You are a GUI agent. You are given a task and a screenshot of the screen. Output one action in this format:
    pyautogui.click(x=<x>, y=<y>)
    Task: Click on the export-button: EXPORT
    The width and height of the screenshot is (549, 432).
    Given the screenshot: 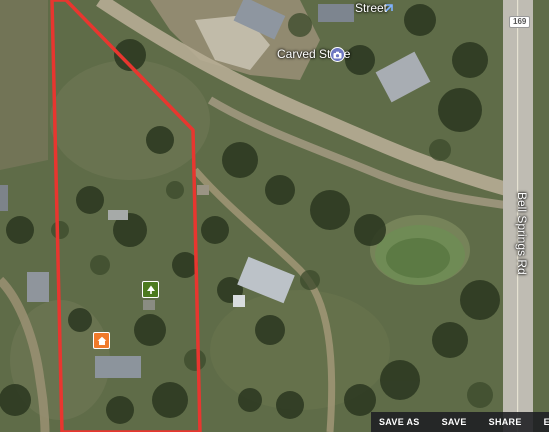 What is the action you would take?
    pyautogui.click(x=542, y=422)
    